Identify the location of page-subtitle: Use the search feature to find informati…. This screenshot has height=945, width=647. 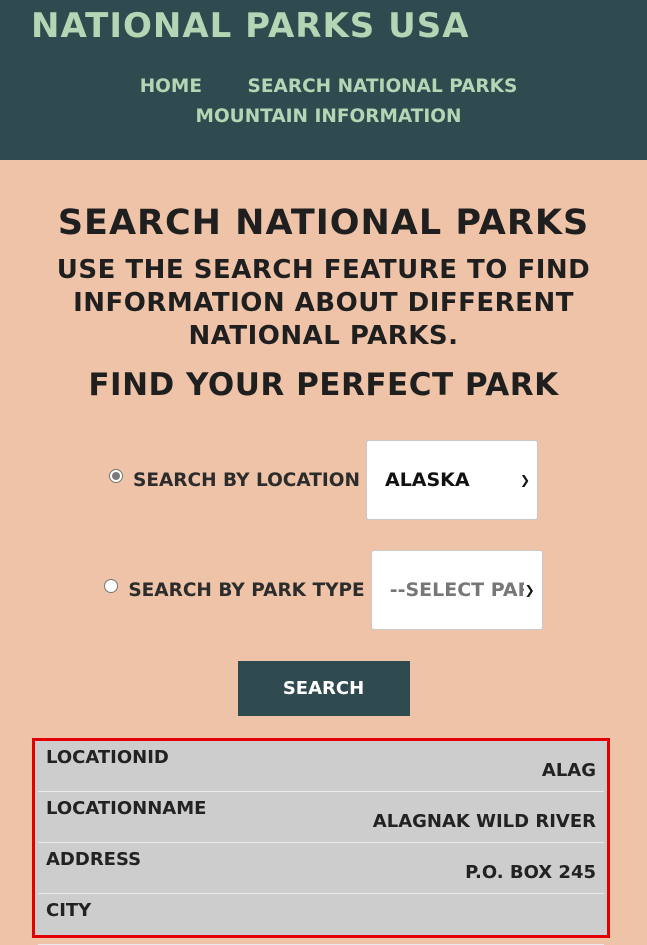
(323, 303).